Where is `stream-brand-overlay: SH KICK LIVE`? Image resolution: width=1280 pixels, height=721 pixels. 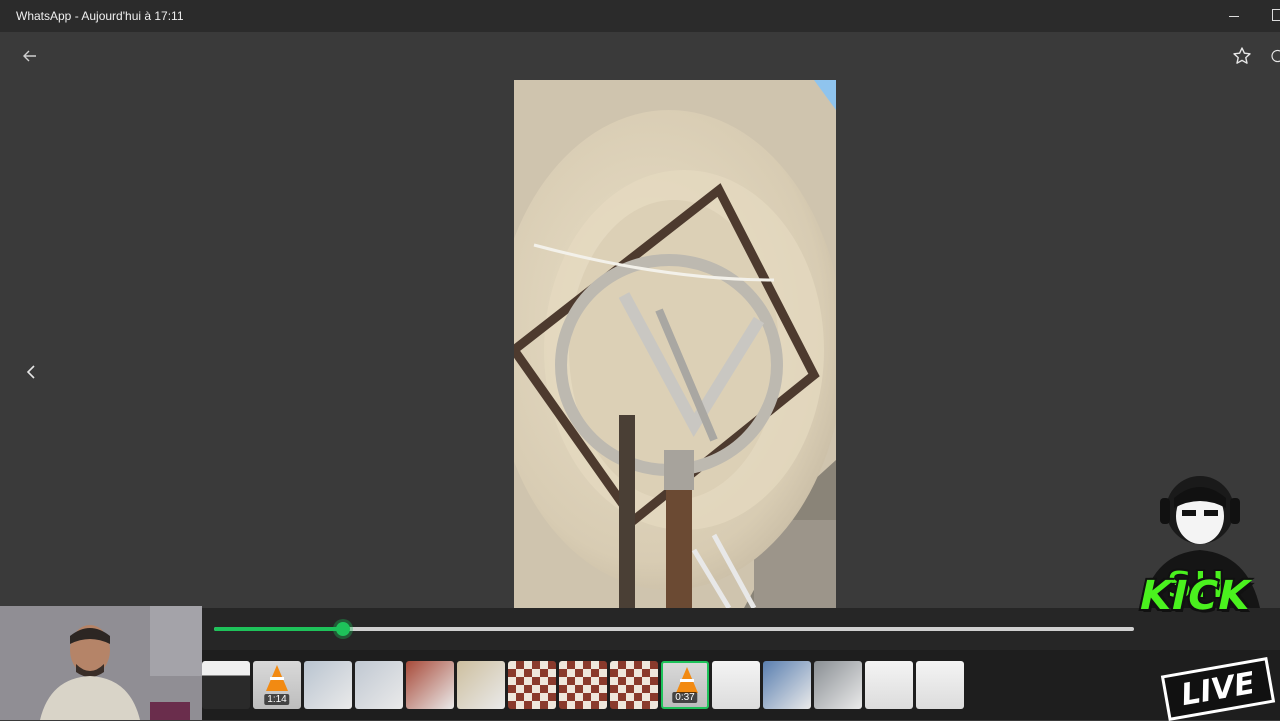
stream-brand-overlay: SH KICK LIVE is located at coordinates (1201, 589).